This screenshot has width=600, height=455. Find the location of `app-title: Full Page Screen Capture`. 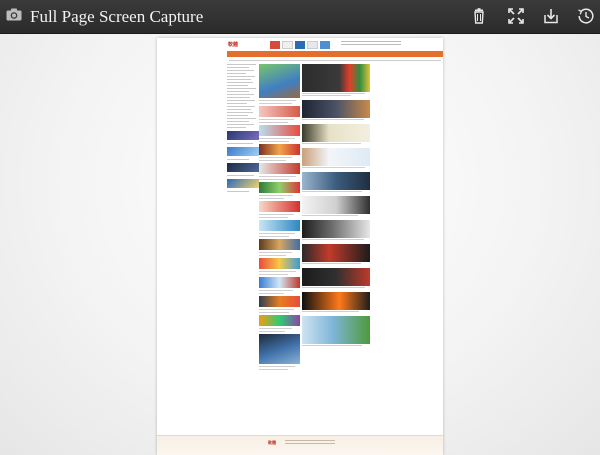

app-title: Full Page Screen Capture is located at coordinates (117, 16).